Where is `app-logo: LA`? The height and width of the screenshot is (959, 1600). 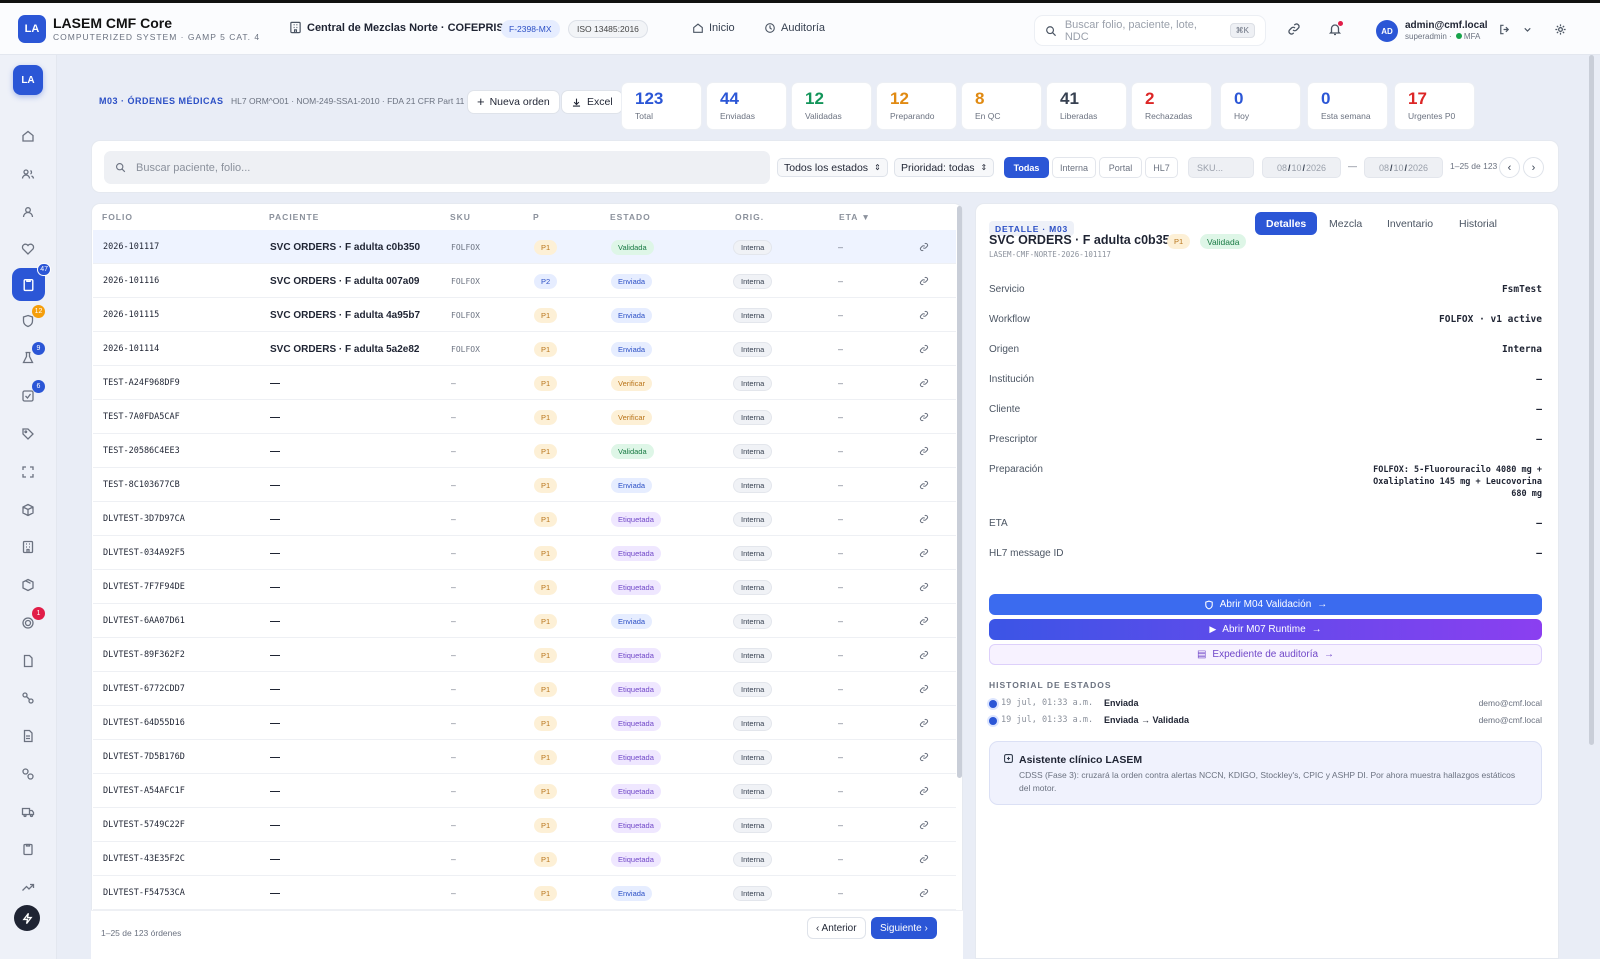
app-logo: LA is located at coordinates (32, 29).